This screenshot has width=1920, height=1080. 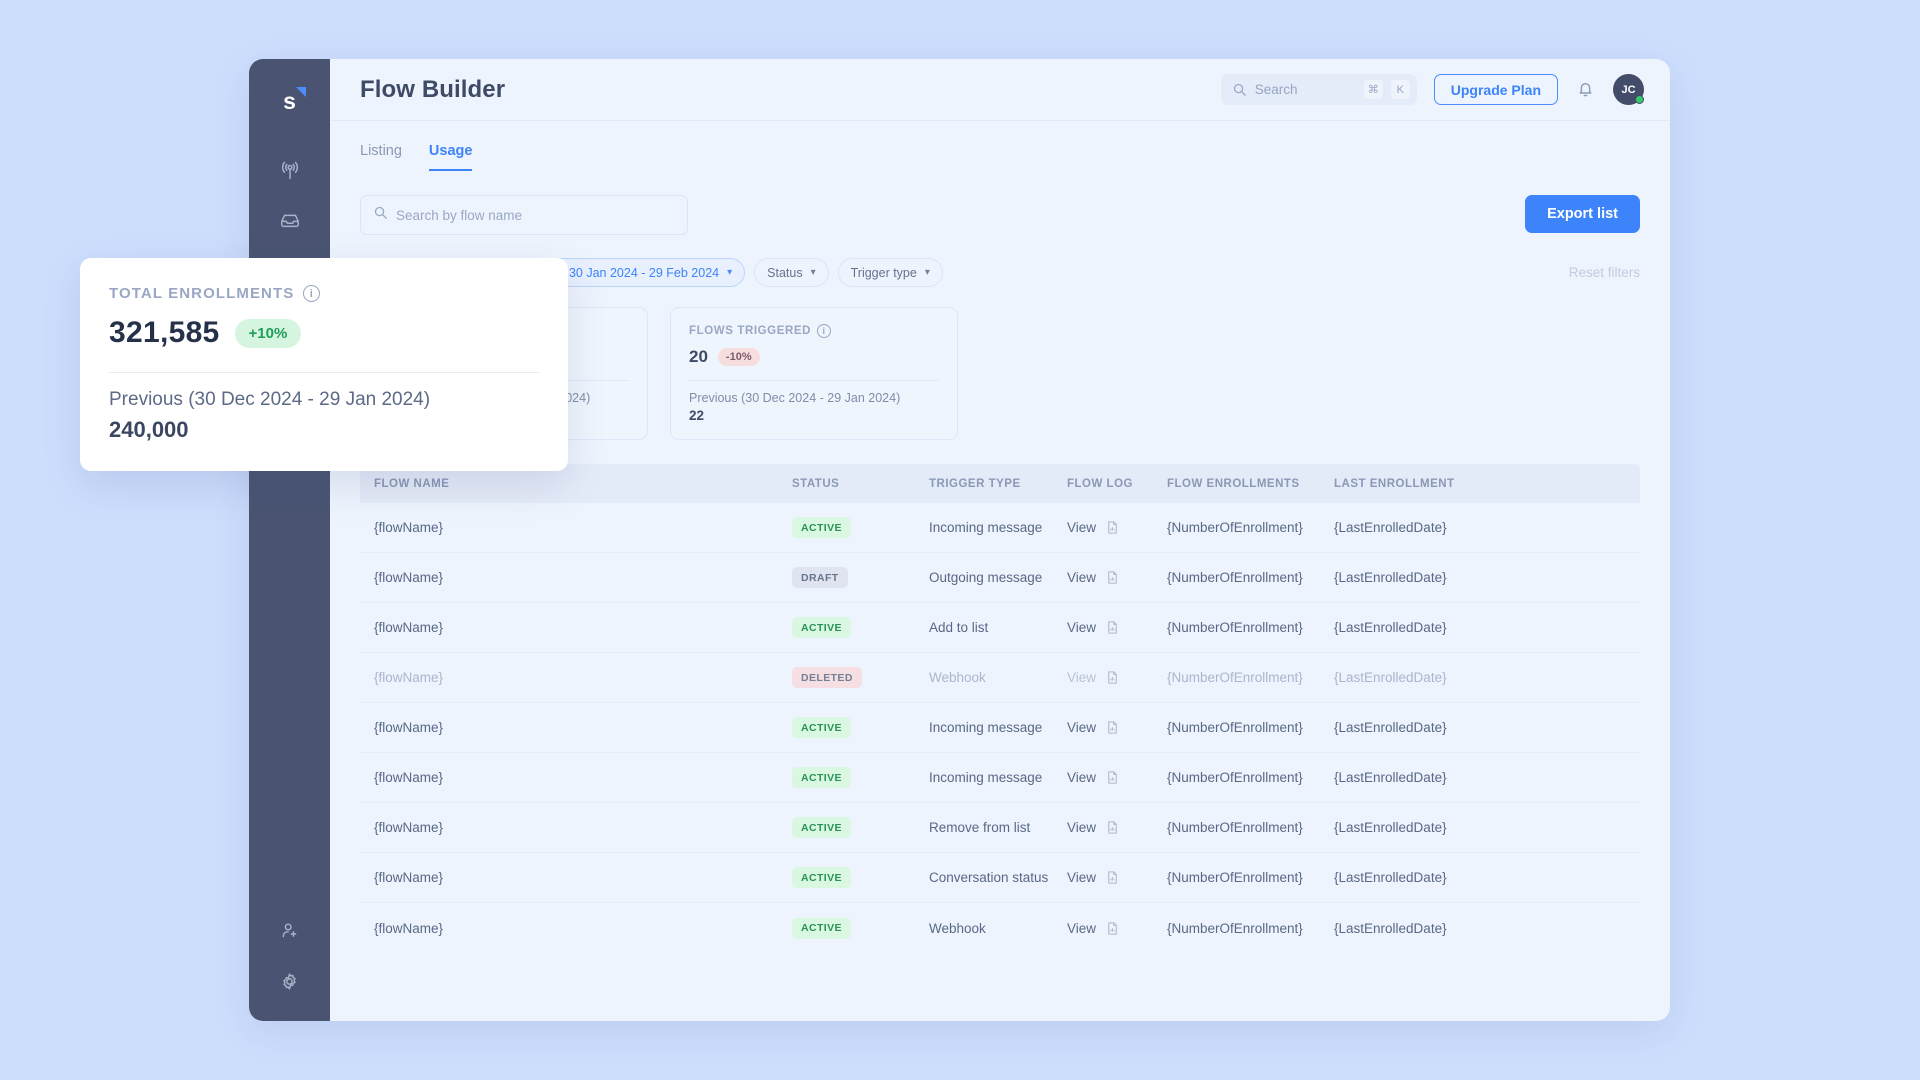 What do you see at coordinates (1239, 89) in the screenshot?
I see `search-icon` at bounding box center [1239, 89].